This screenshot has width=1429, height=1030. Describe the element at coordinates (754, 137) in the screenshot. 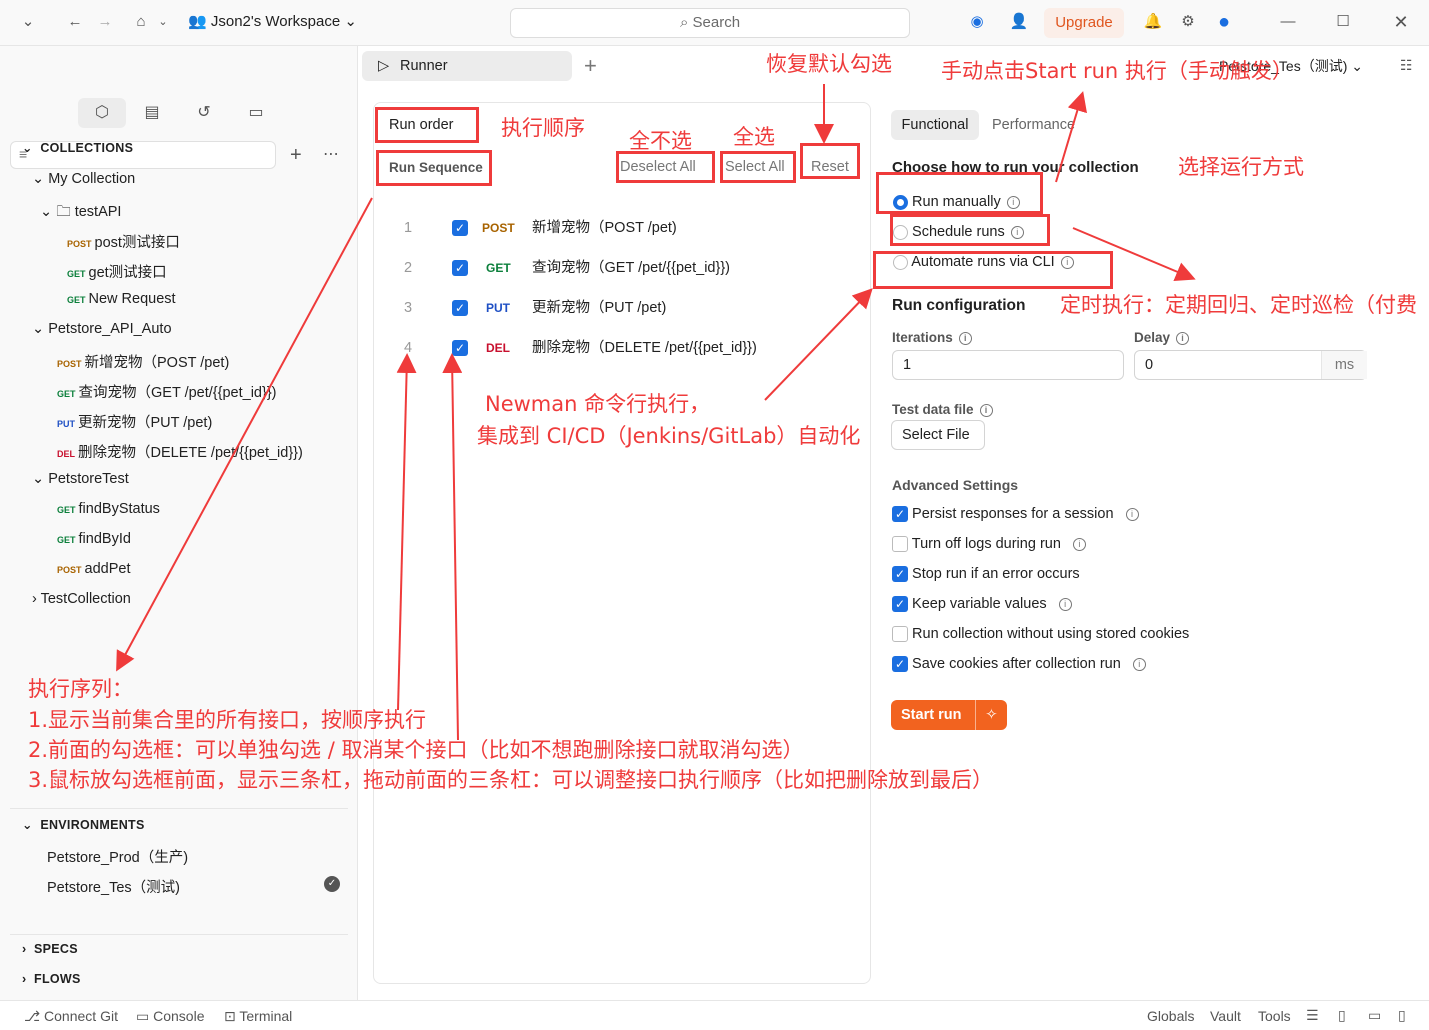

I see `annotation-text: 全选` at that location.